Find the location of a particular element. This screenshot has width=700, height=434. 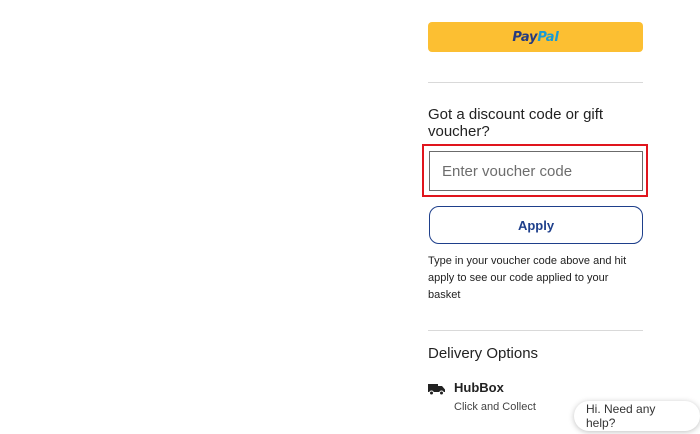

paypal-button: PayPal is located at coordinates (535, 37).